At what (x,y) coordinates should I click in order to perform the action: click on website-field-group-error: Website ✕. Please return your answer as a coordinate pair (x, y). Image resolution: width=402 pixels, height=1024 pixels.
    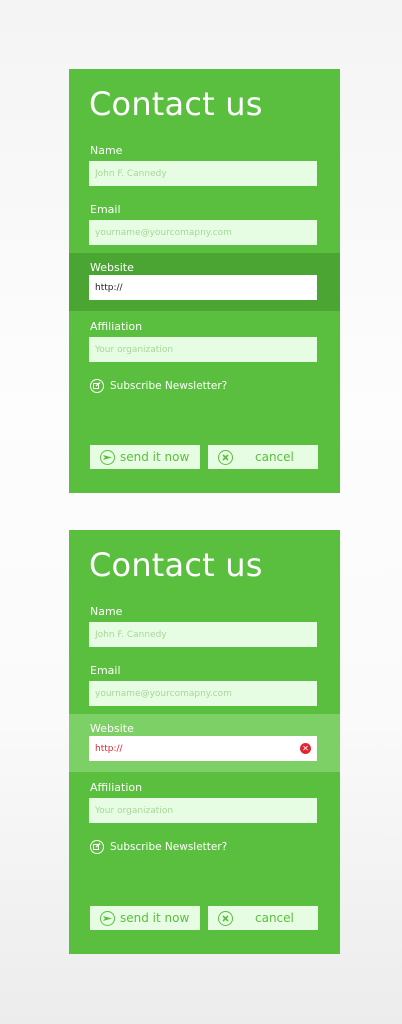
    Looking at the image, I should click on (204, 743).